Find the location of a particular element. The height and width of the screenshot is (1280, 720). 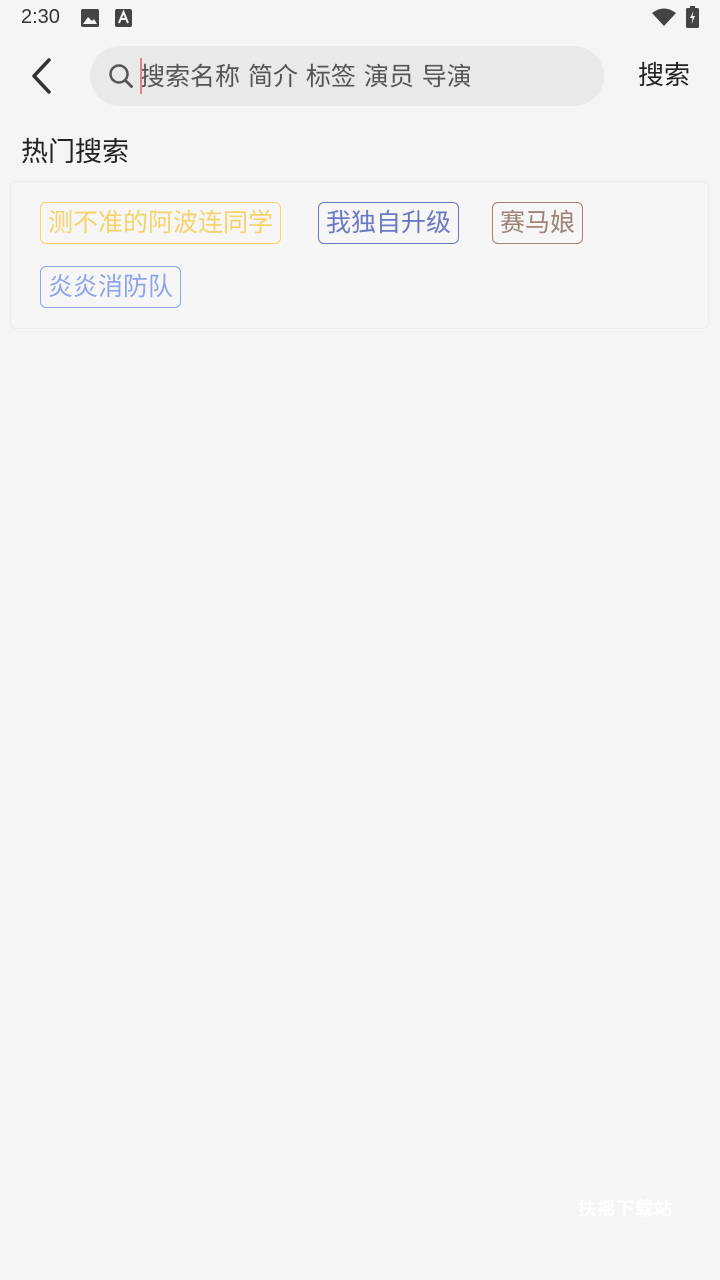

battery-charging-icon is located at coordinates (692, 19).